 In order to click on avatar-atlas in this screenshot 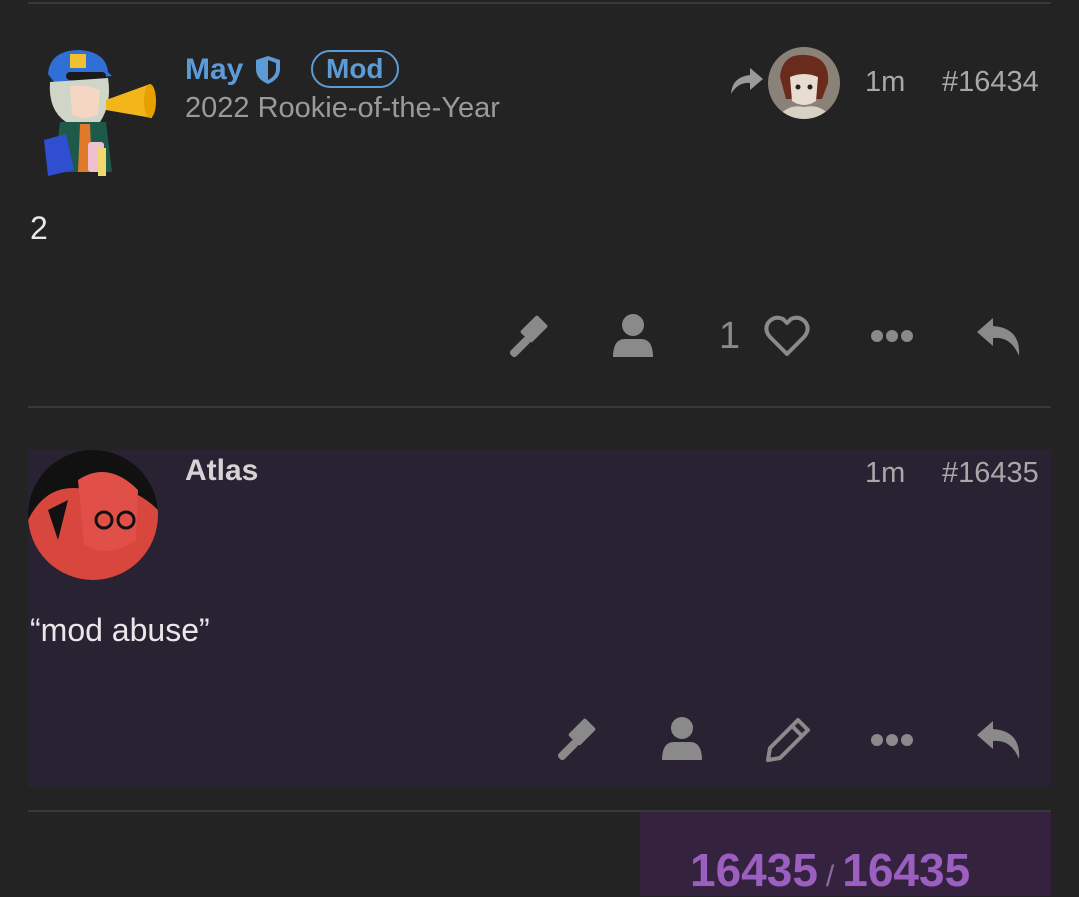, I will do `click(93, 515)`.